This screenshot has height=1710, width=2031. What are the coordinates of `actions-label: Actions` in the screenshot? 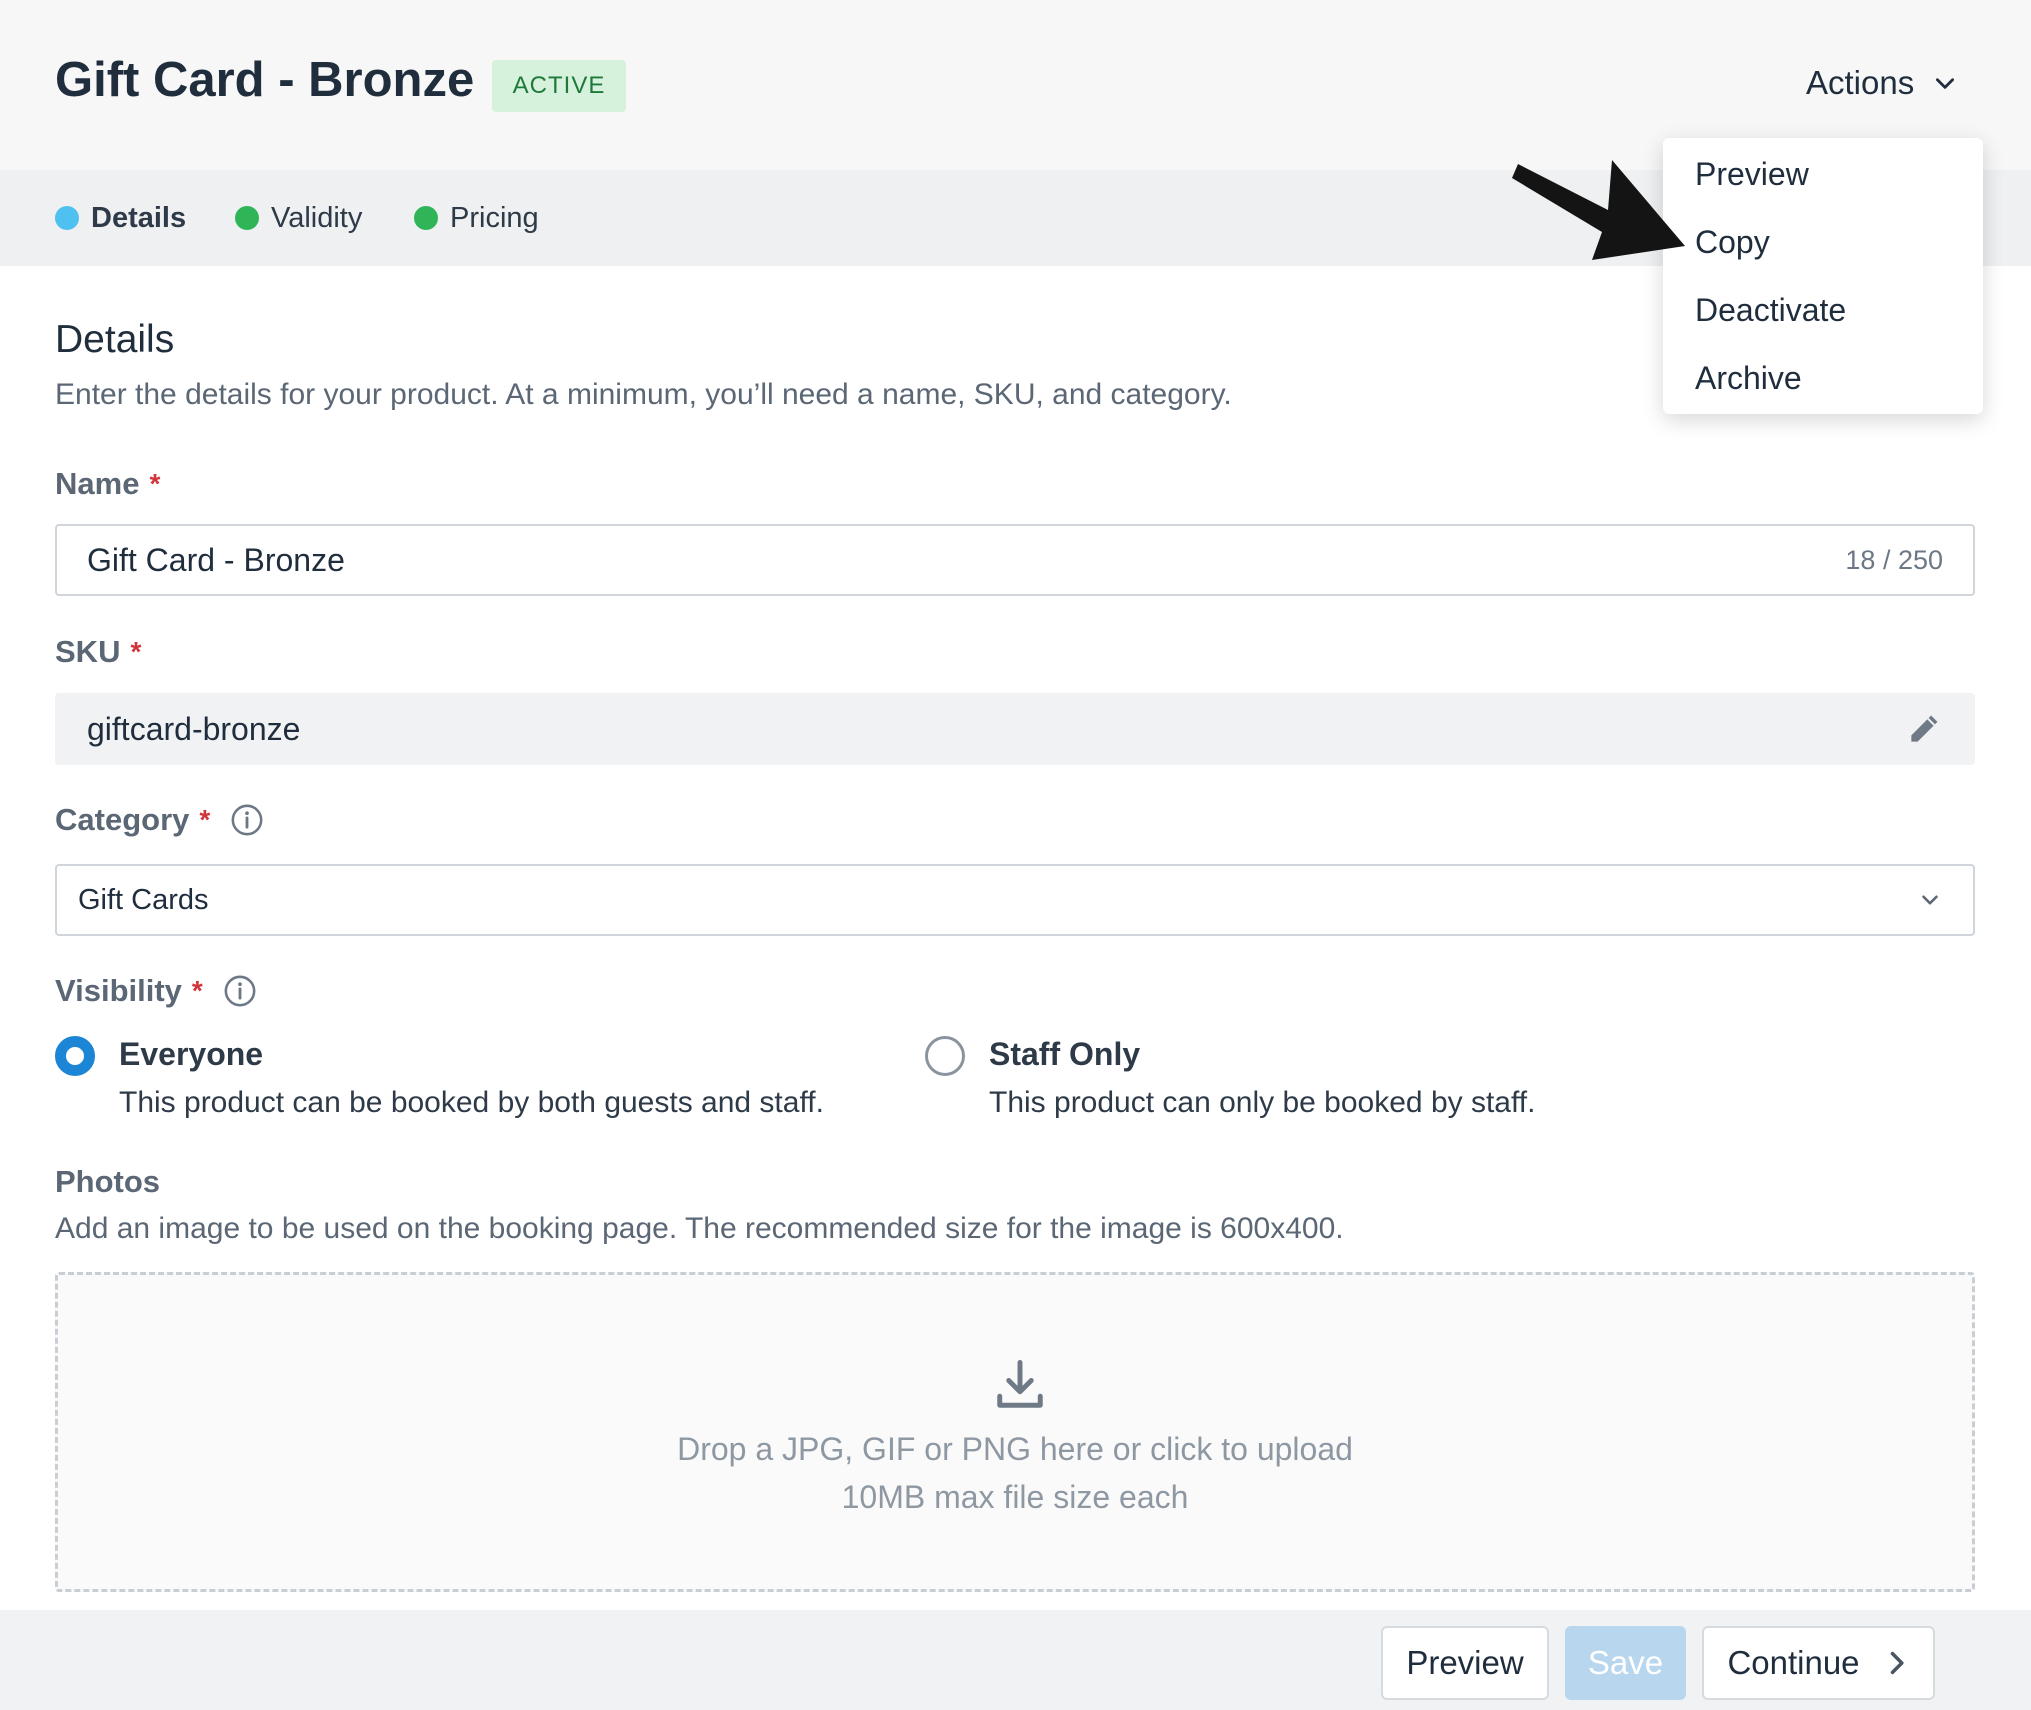 It's located at (1860, 82).